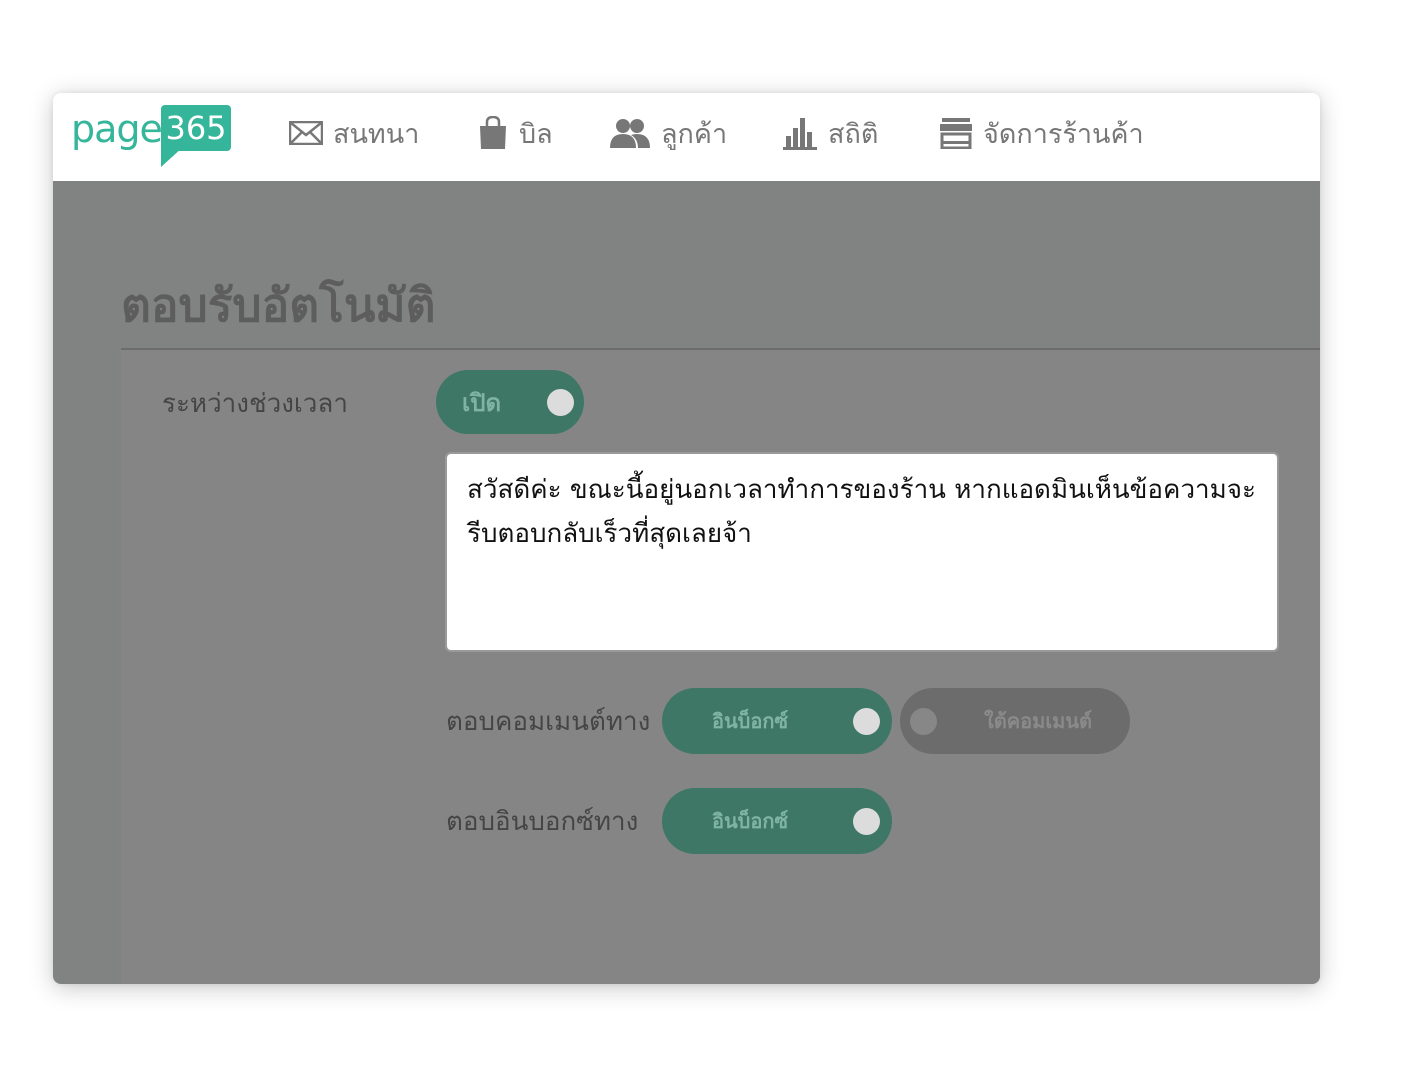 The image size is (1401, 1080). I want to click on comment-reply-inbox-knob, so click(866, 721).